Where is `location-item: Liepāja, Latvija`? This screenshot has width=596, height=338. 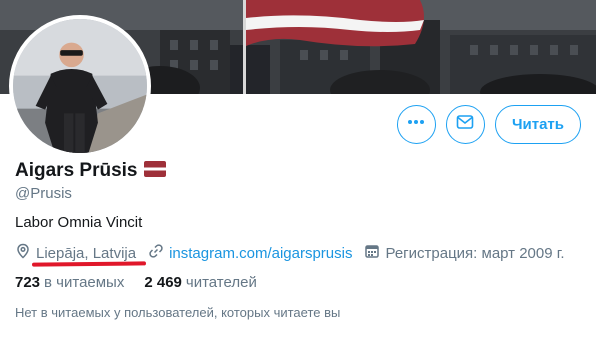 location-item: Liepāja, Latvija is located at coordinates (75, 253).